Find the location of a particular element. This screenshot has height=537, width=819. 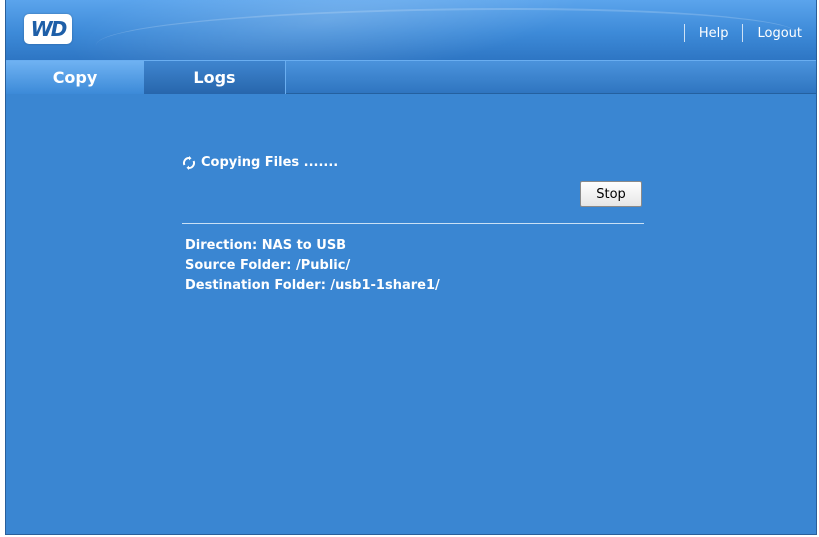

divider is located at coordinates (413, 223).